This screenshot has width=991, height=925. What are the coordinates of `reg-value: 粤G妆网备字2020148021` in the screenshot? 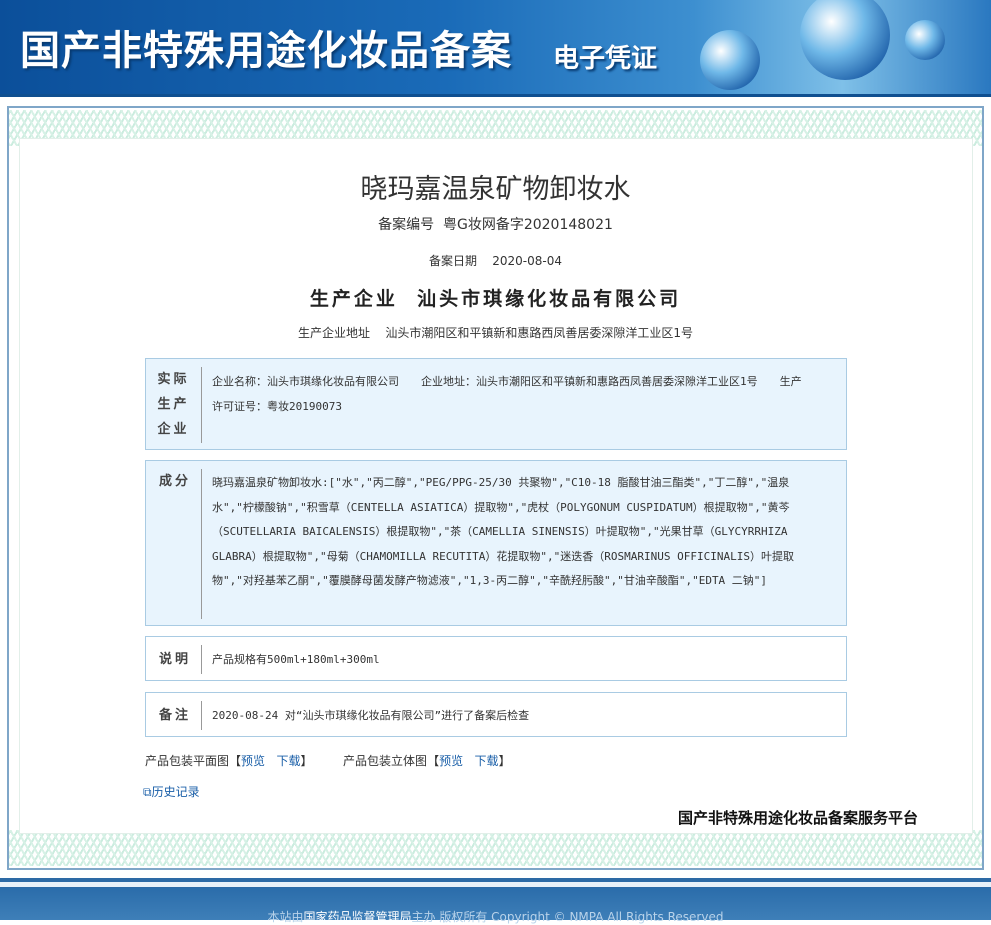 It's located at (527, 225).